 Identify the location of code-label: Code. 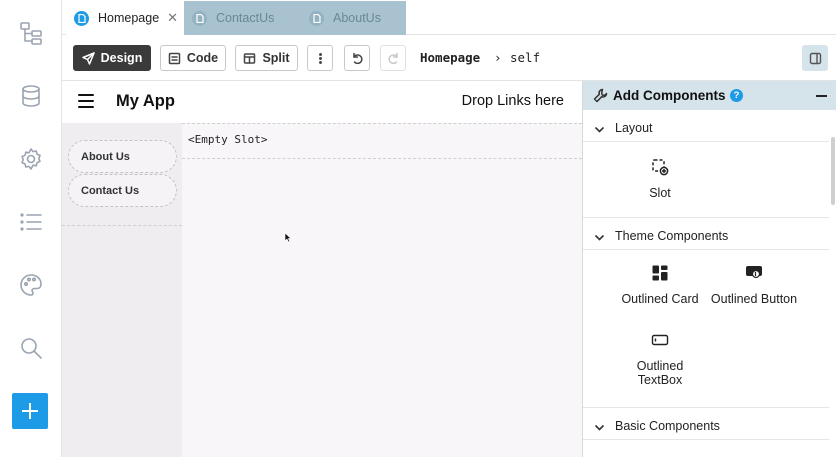
(202, 58).